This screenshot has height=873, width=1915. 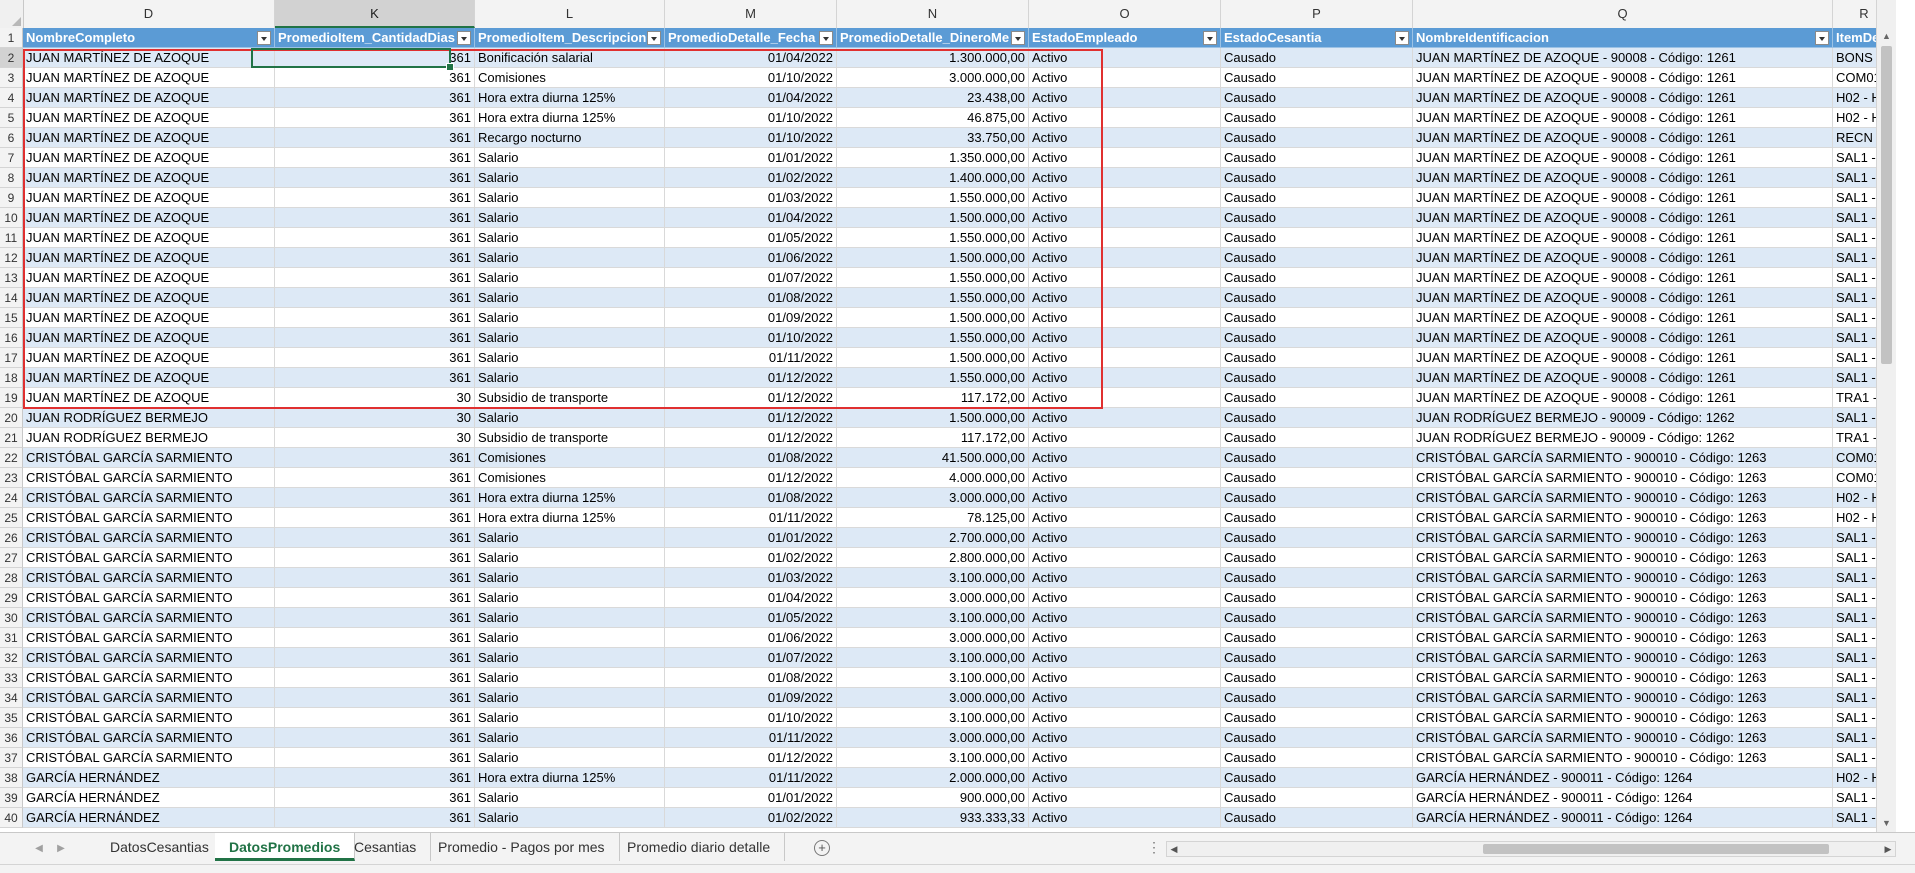 What do you see at coordinates (11, 798) in the screenshot?
I see `row-number: 39` at bounding box center [11, 798].